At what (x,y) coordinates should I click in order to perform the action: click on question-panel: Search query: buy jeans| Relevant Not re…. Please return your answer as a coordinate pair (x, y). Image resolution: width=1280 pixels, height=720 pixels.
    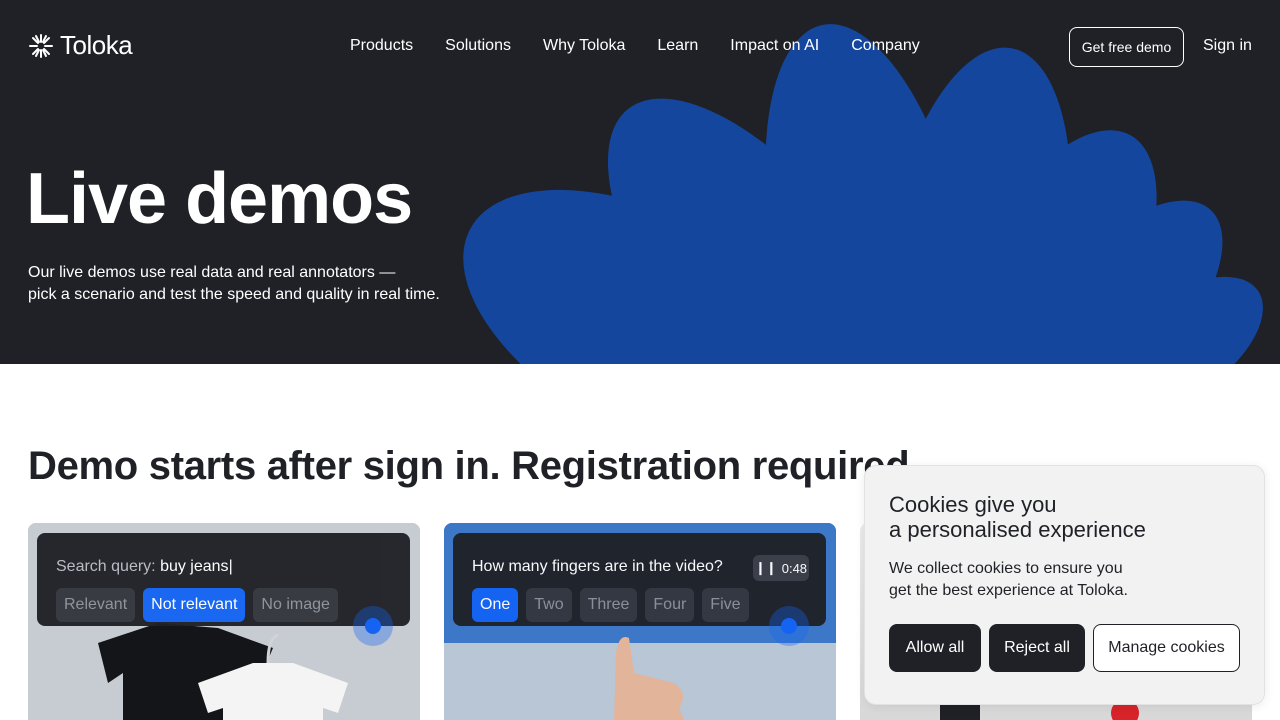
    Looking at the image, I should click on (223, 579).